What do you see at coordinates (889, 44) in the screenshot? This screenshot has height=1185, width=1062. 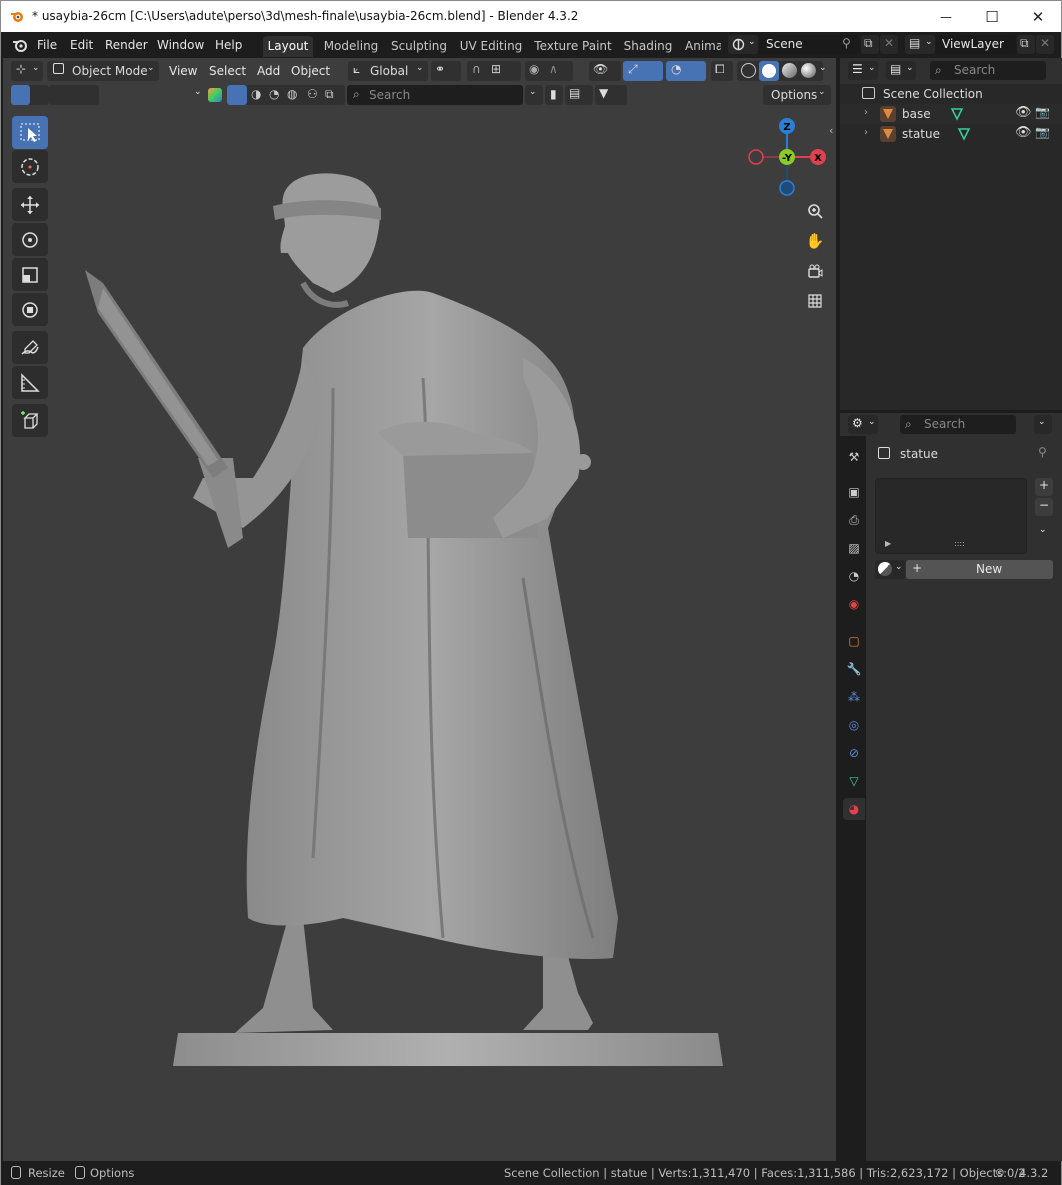 I see `delete-scene-button: ✕` at bounding box center [889, 44].